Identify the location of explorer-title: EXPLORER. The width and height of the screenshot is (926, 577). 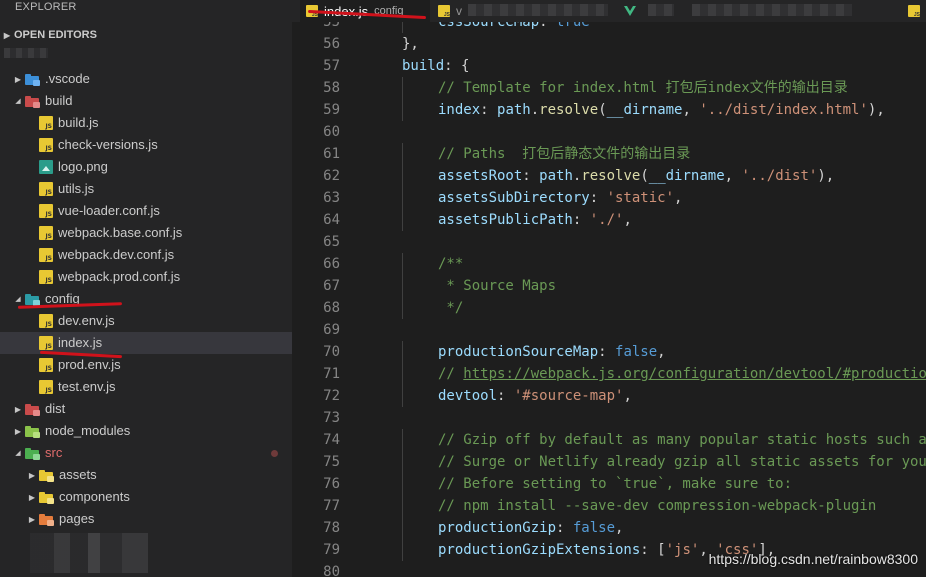
(46, 7).